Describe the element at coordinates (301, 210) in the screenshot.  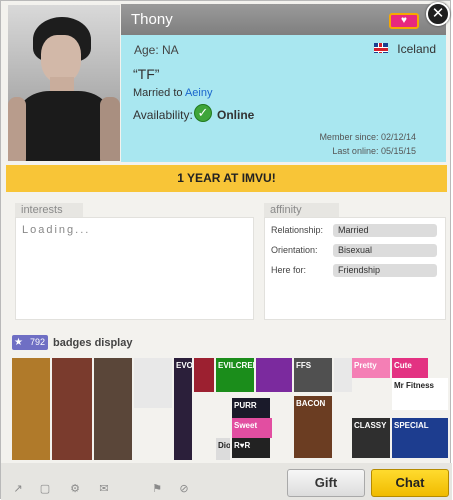
I see `affinity-label: affinity` at that location.